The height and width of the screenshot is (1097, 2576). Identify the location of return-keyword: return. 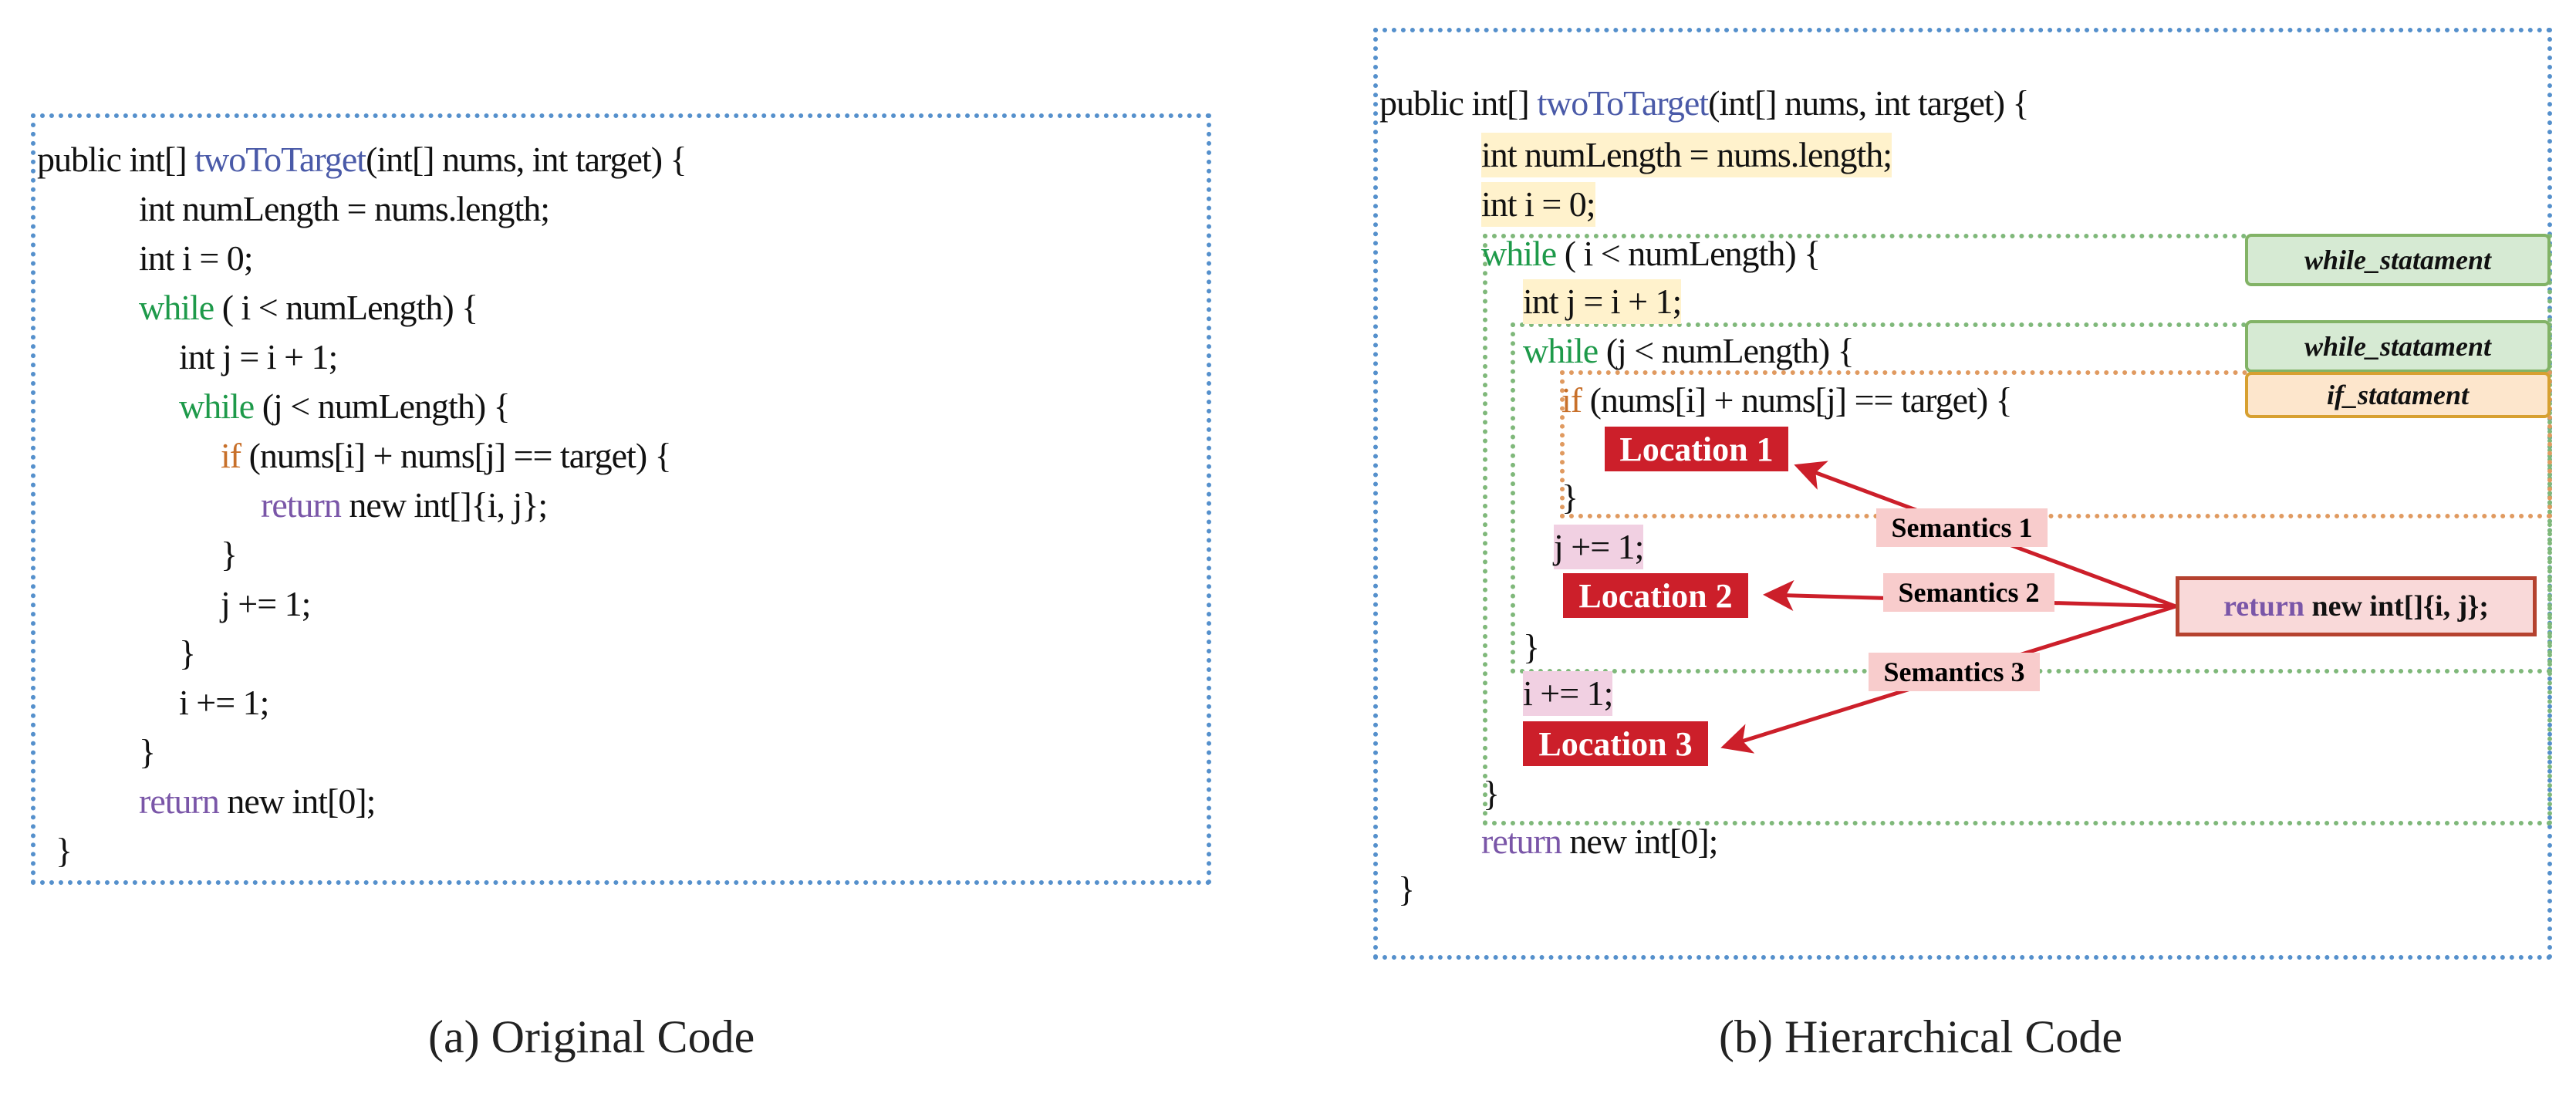
(2264, 606).